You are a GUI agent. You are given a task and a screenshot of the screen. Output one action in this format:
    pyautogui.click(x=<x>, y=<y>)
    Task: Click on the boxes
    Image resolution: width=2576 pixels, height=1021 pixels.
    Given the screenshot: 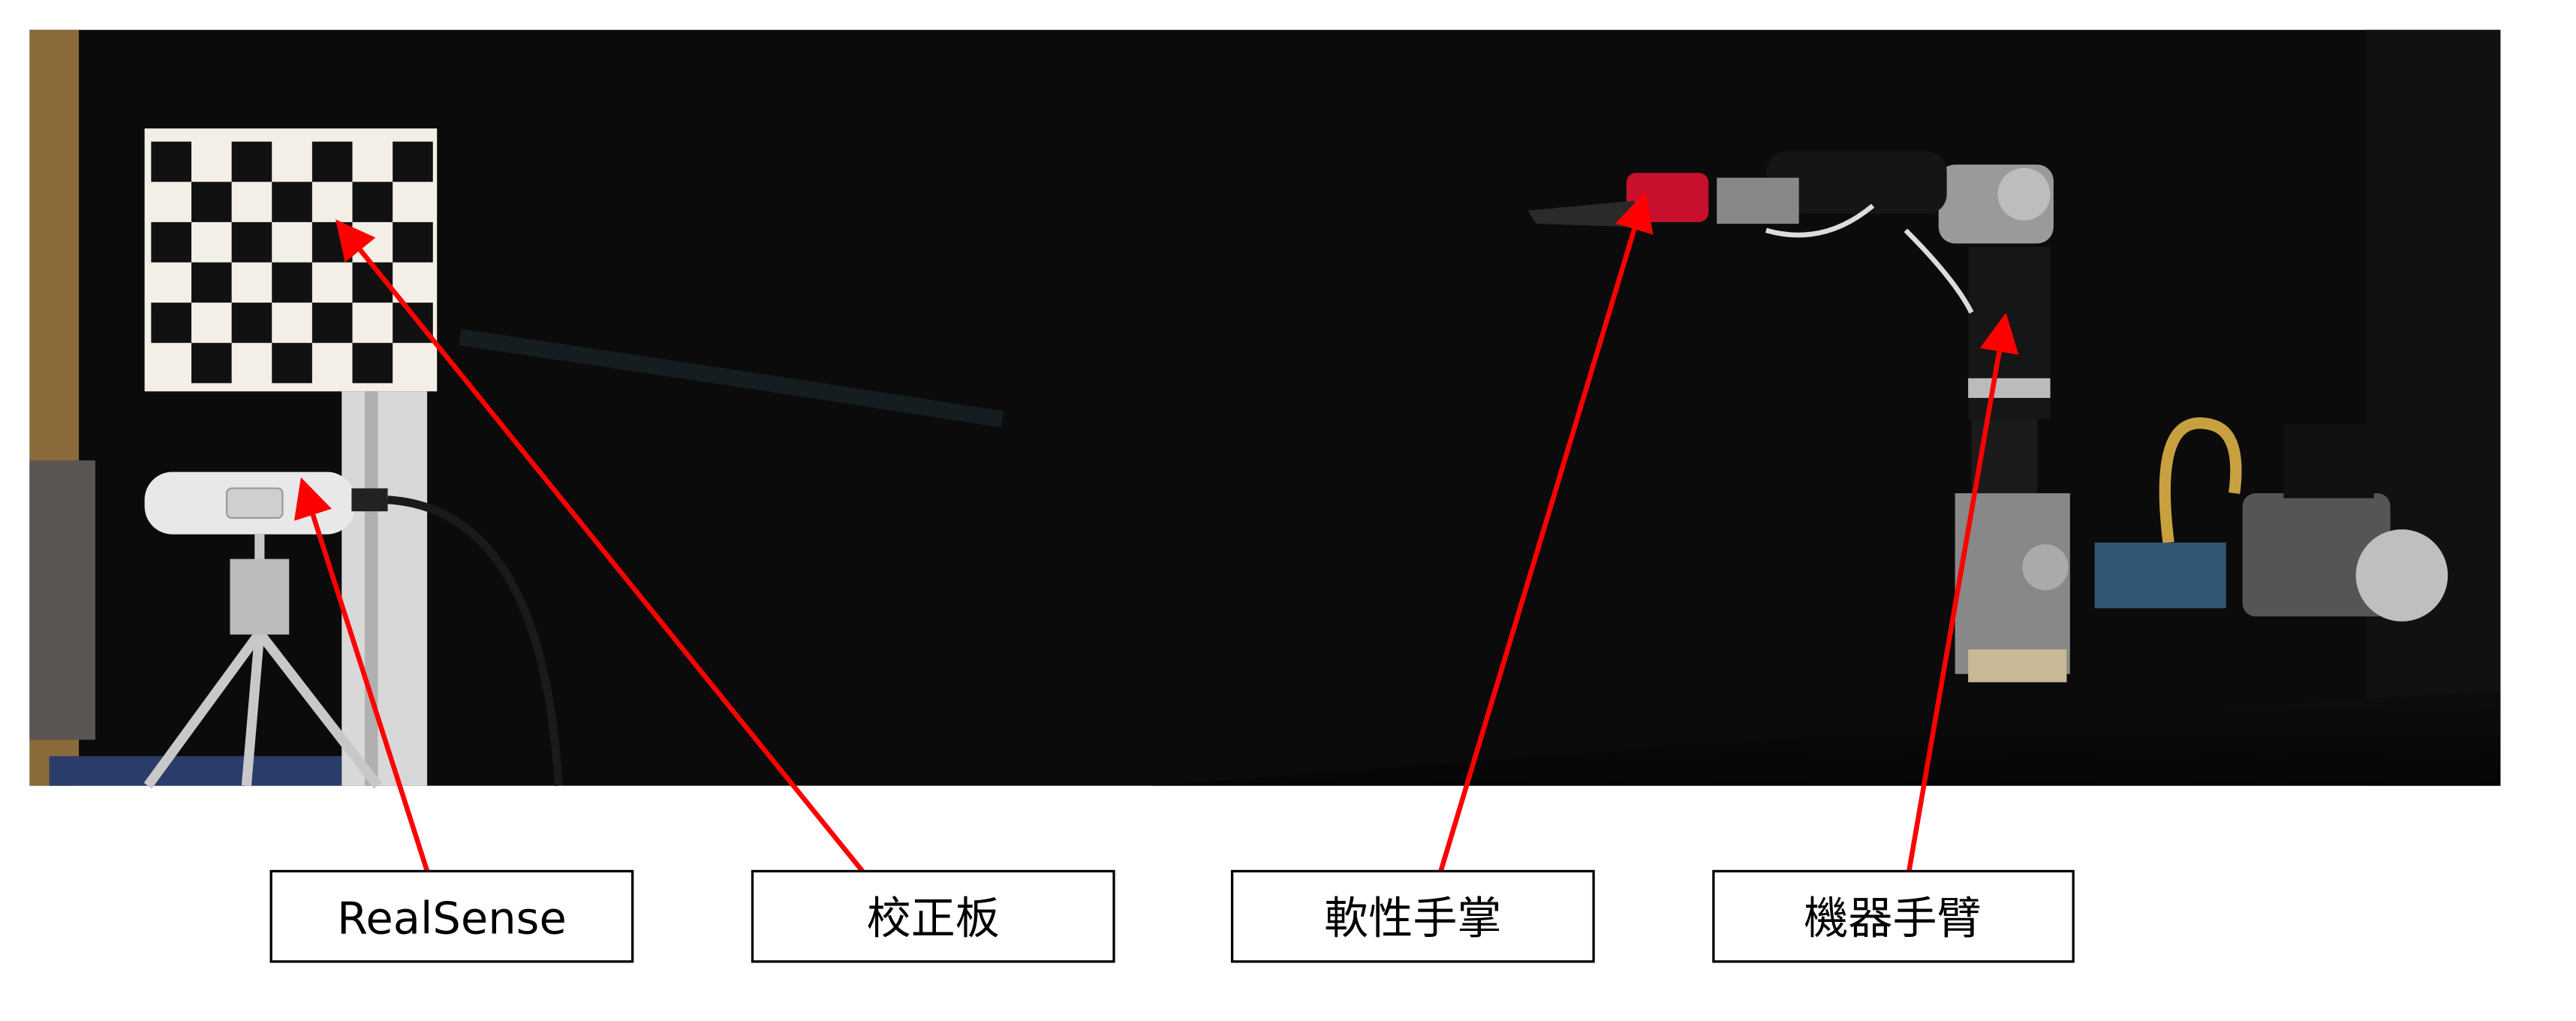 What is the action you would take?
    pyautogui.click(x=62, y=600)
    